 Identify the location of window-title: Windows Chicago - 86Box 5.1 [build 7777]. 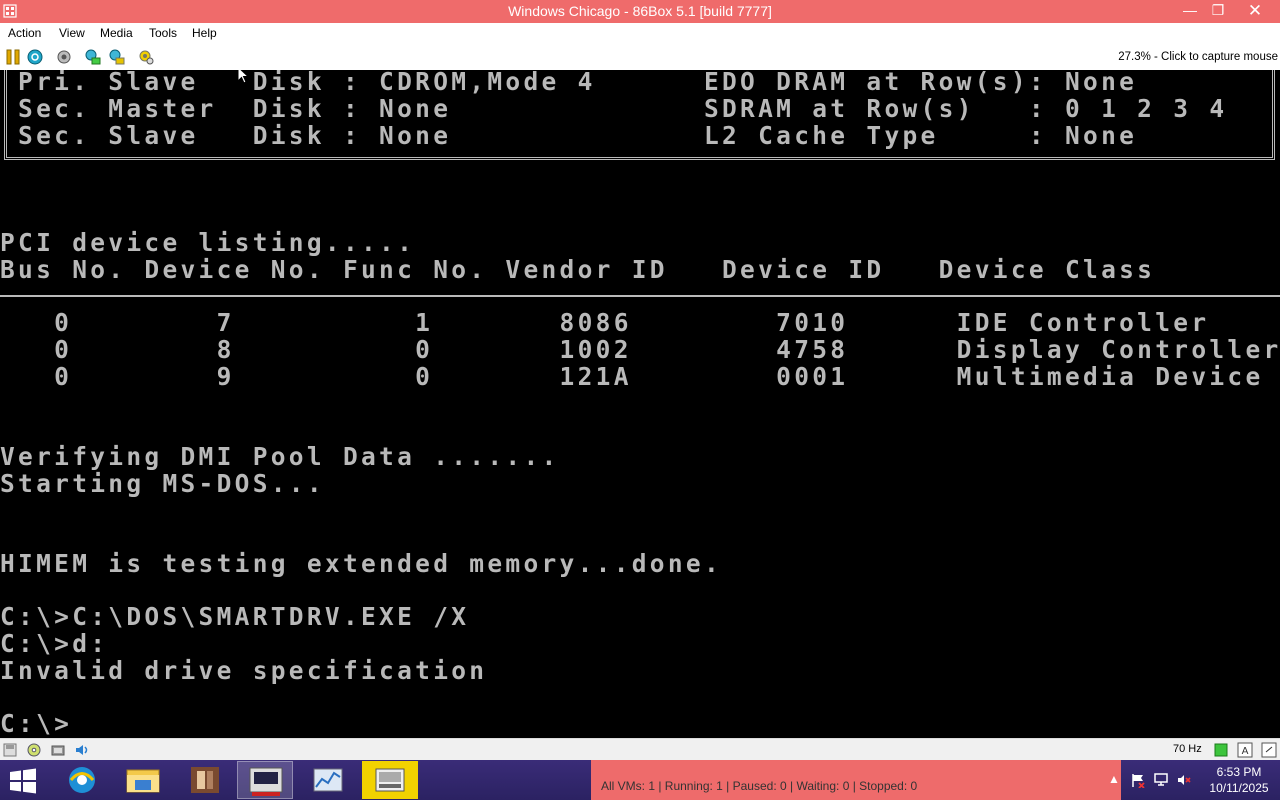
(640, 11).